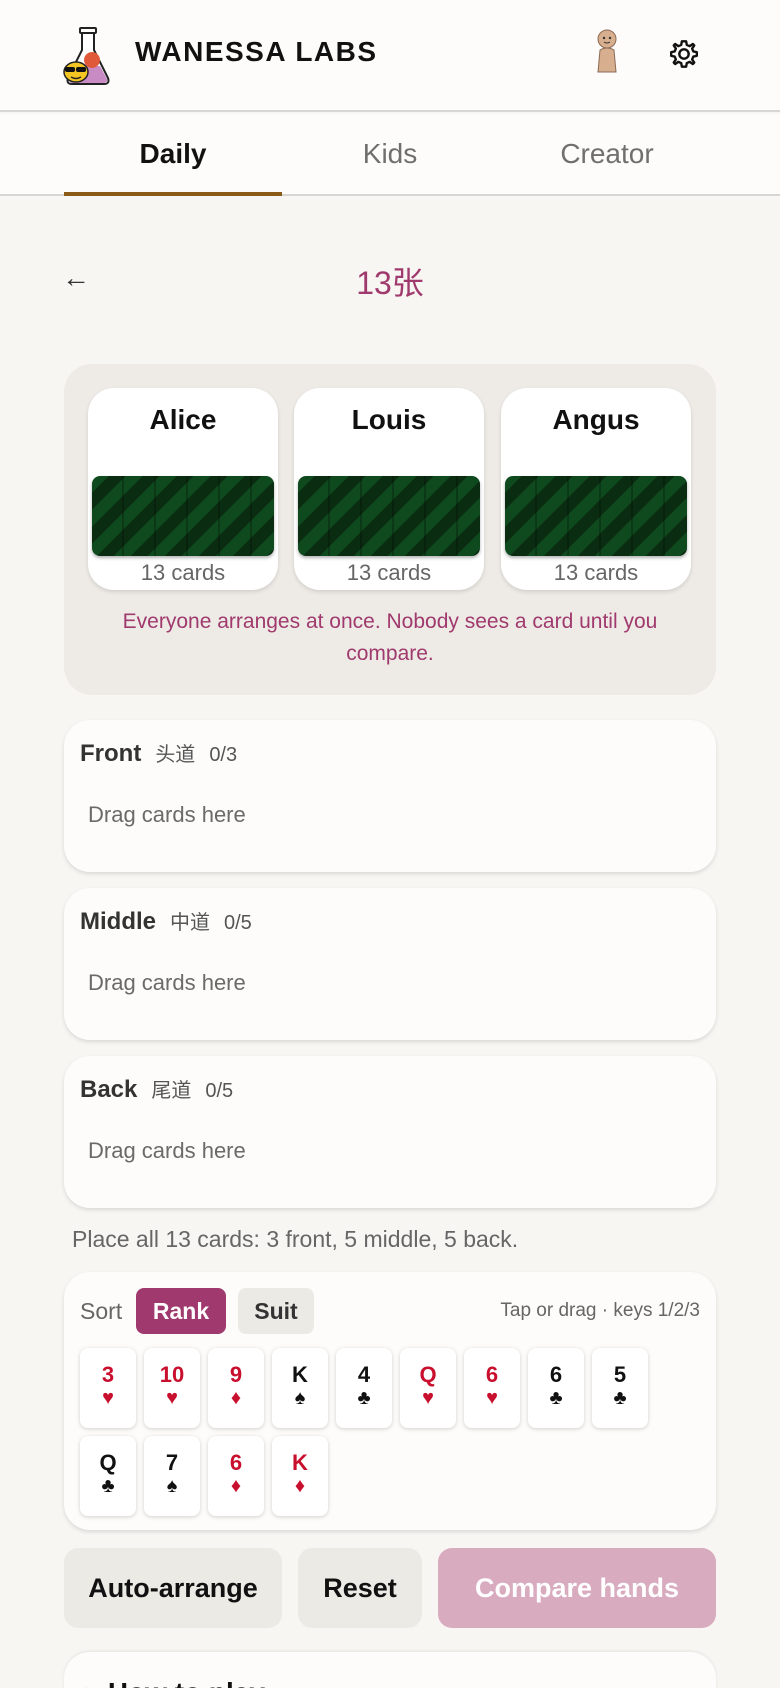 The image size is (780, 1688). What do you see at coordinates (607, 51) in the screenshot?
I see `player-pawn-icon` at bounding box center [607, 51].